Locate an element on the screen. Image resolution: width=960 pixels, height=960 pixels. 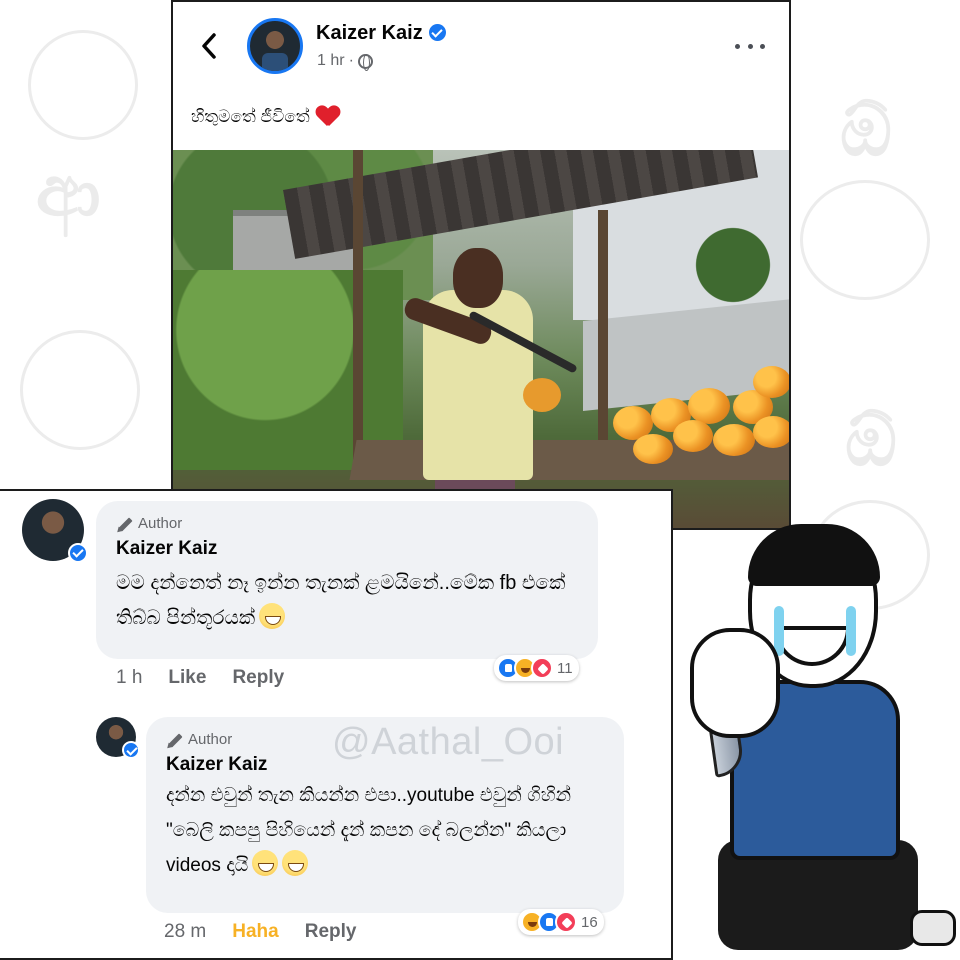
comment-avatar is located at coordinates (55, 531).